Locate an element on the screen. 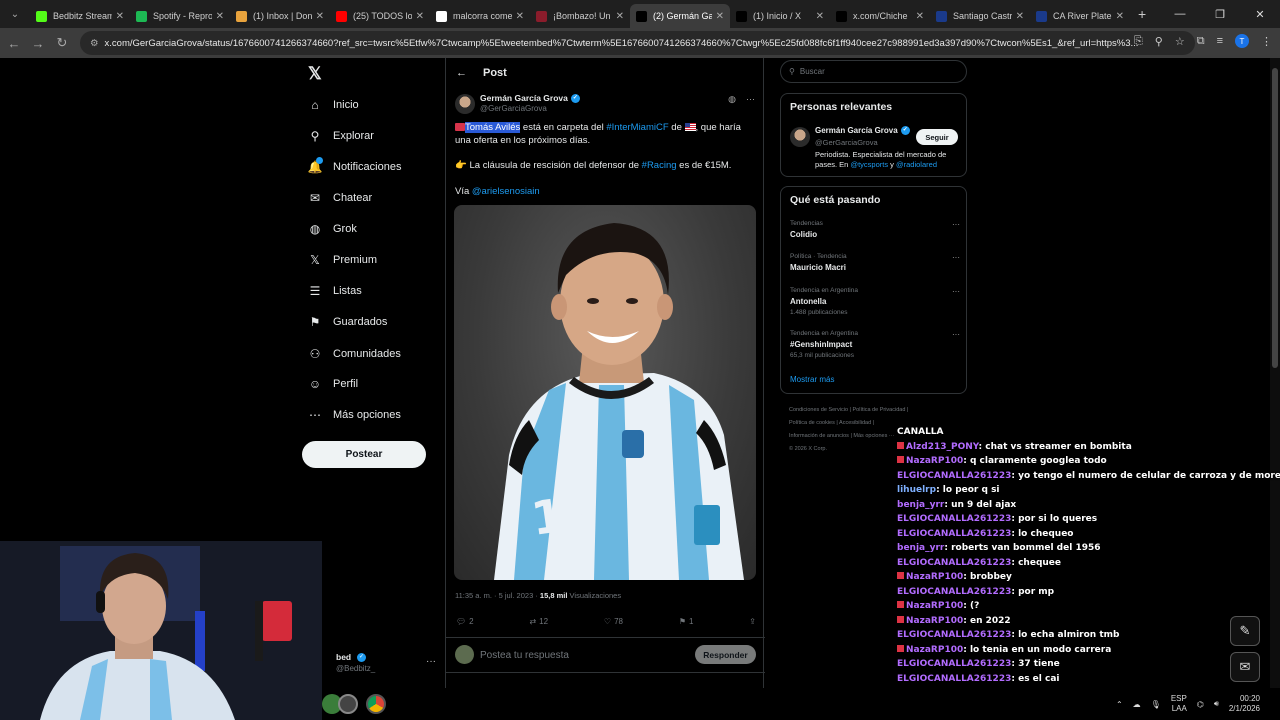  chevron-up-icon: ⌃ is located at coordinates (1119, 704).